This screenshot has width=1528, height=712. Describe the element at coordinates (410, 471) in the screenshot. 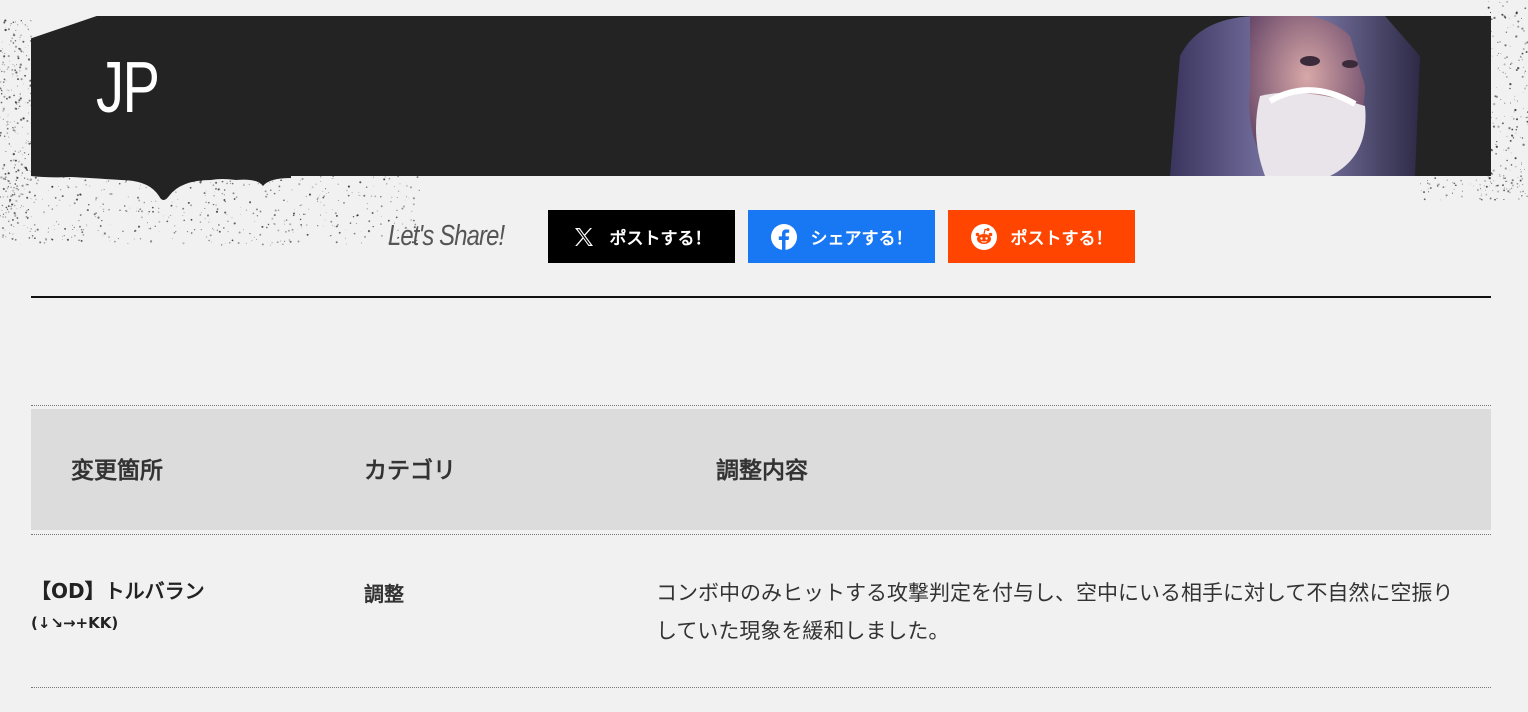

I see `column-header-category: カテゴリ` at that location.